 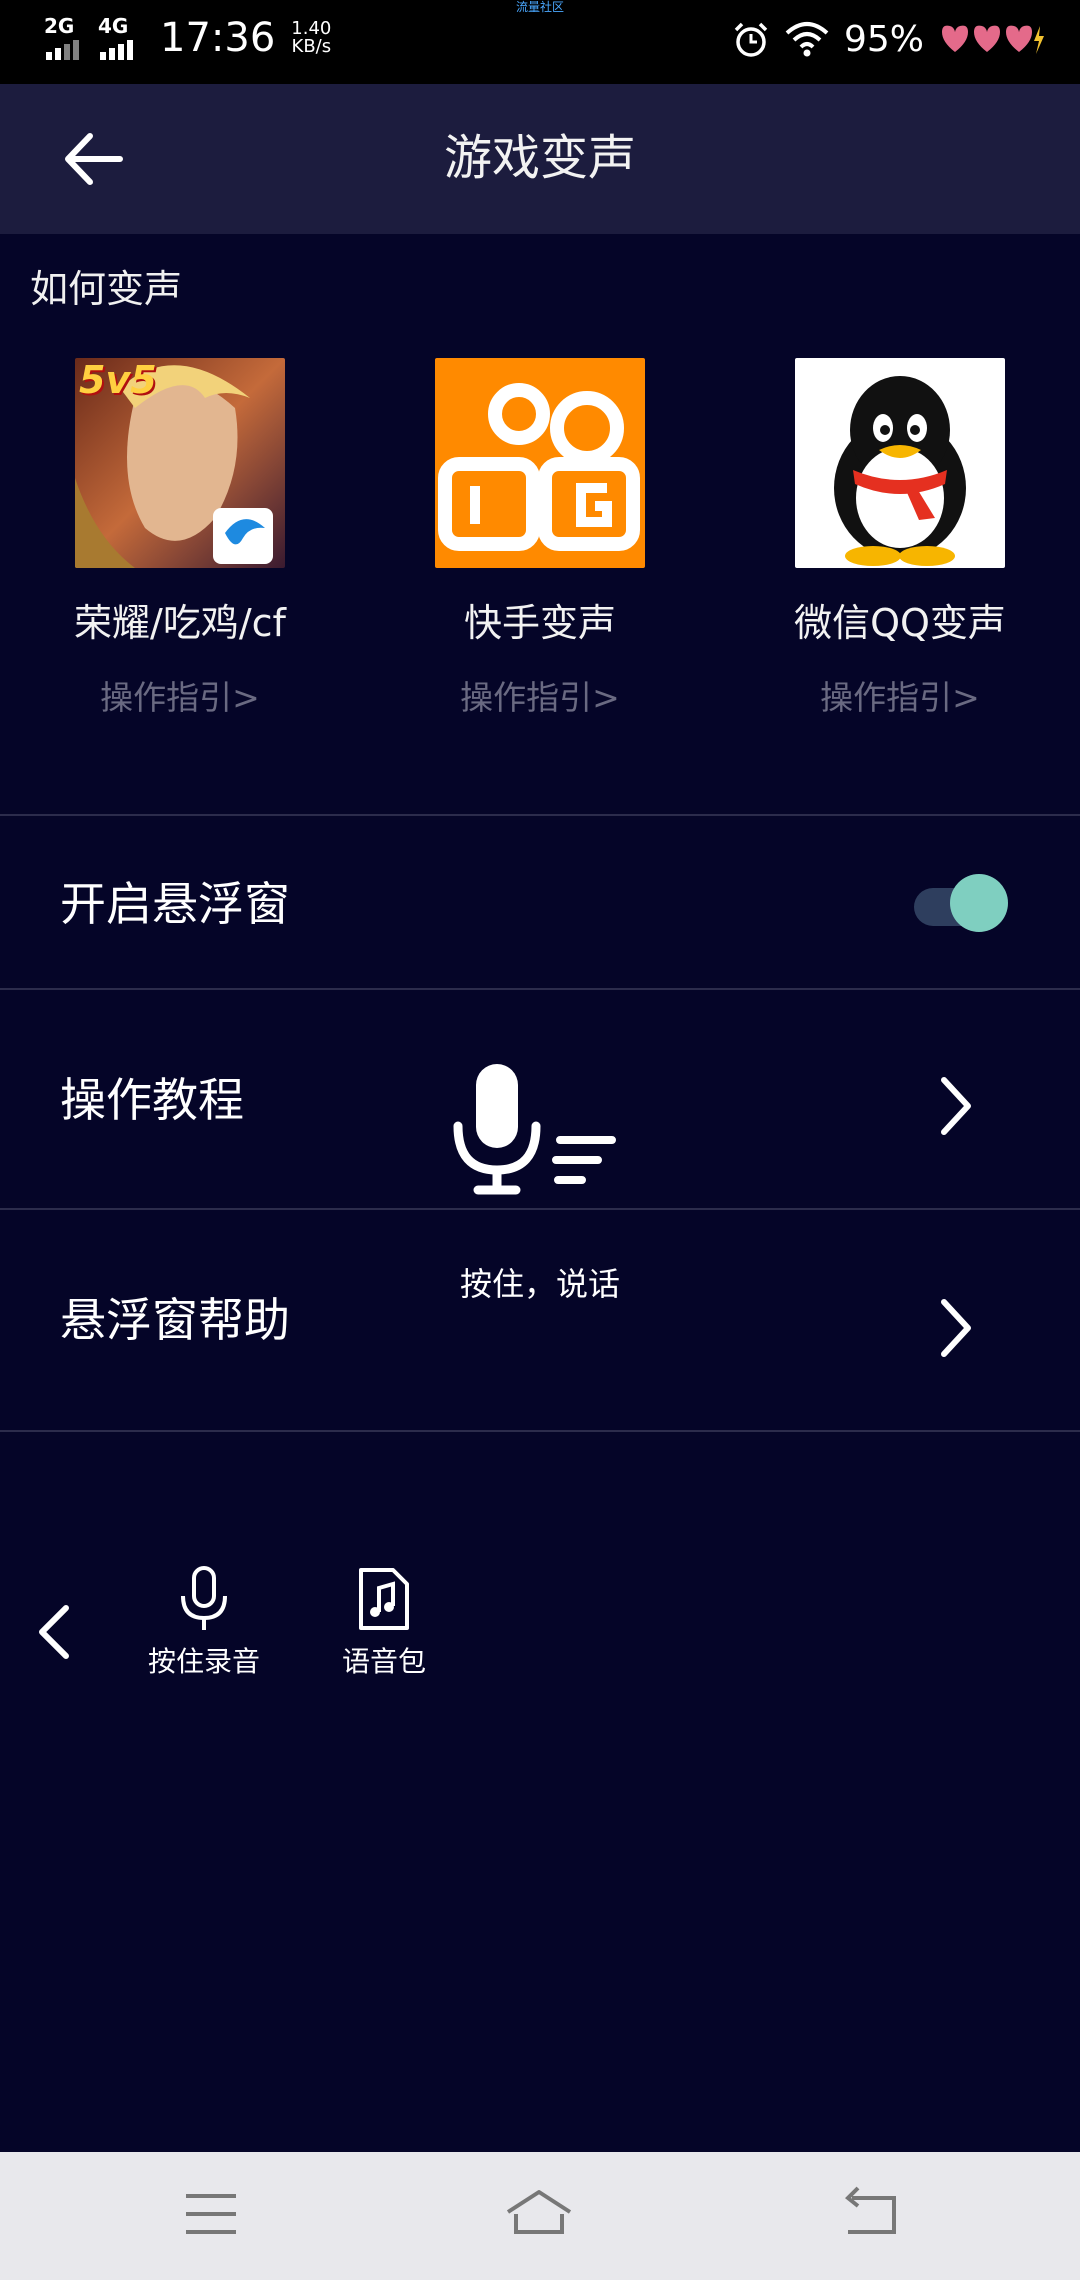 What do you see at coordinates (751, 39) in the screenshot?
I see `alarm-icon` at bounding box center [751, 39].